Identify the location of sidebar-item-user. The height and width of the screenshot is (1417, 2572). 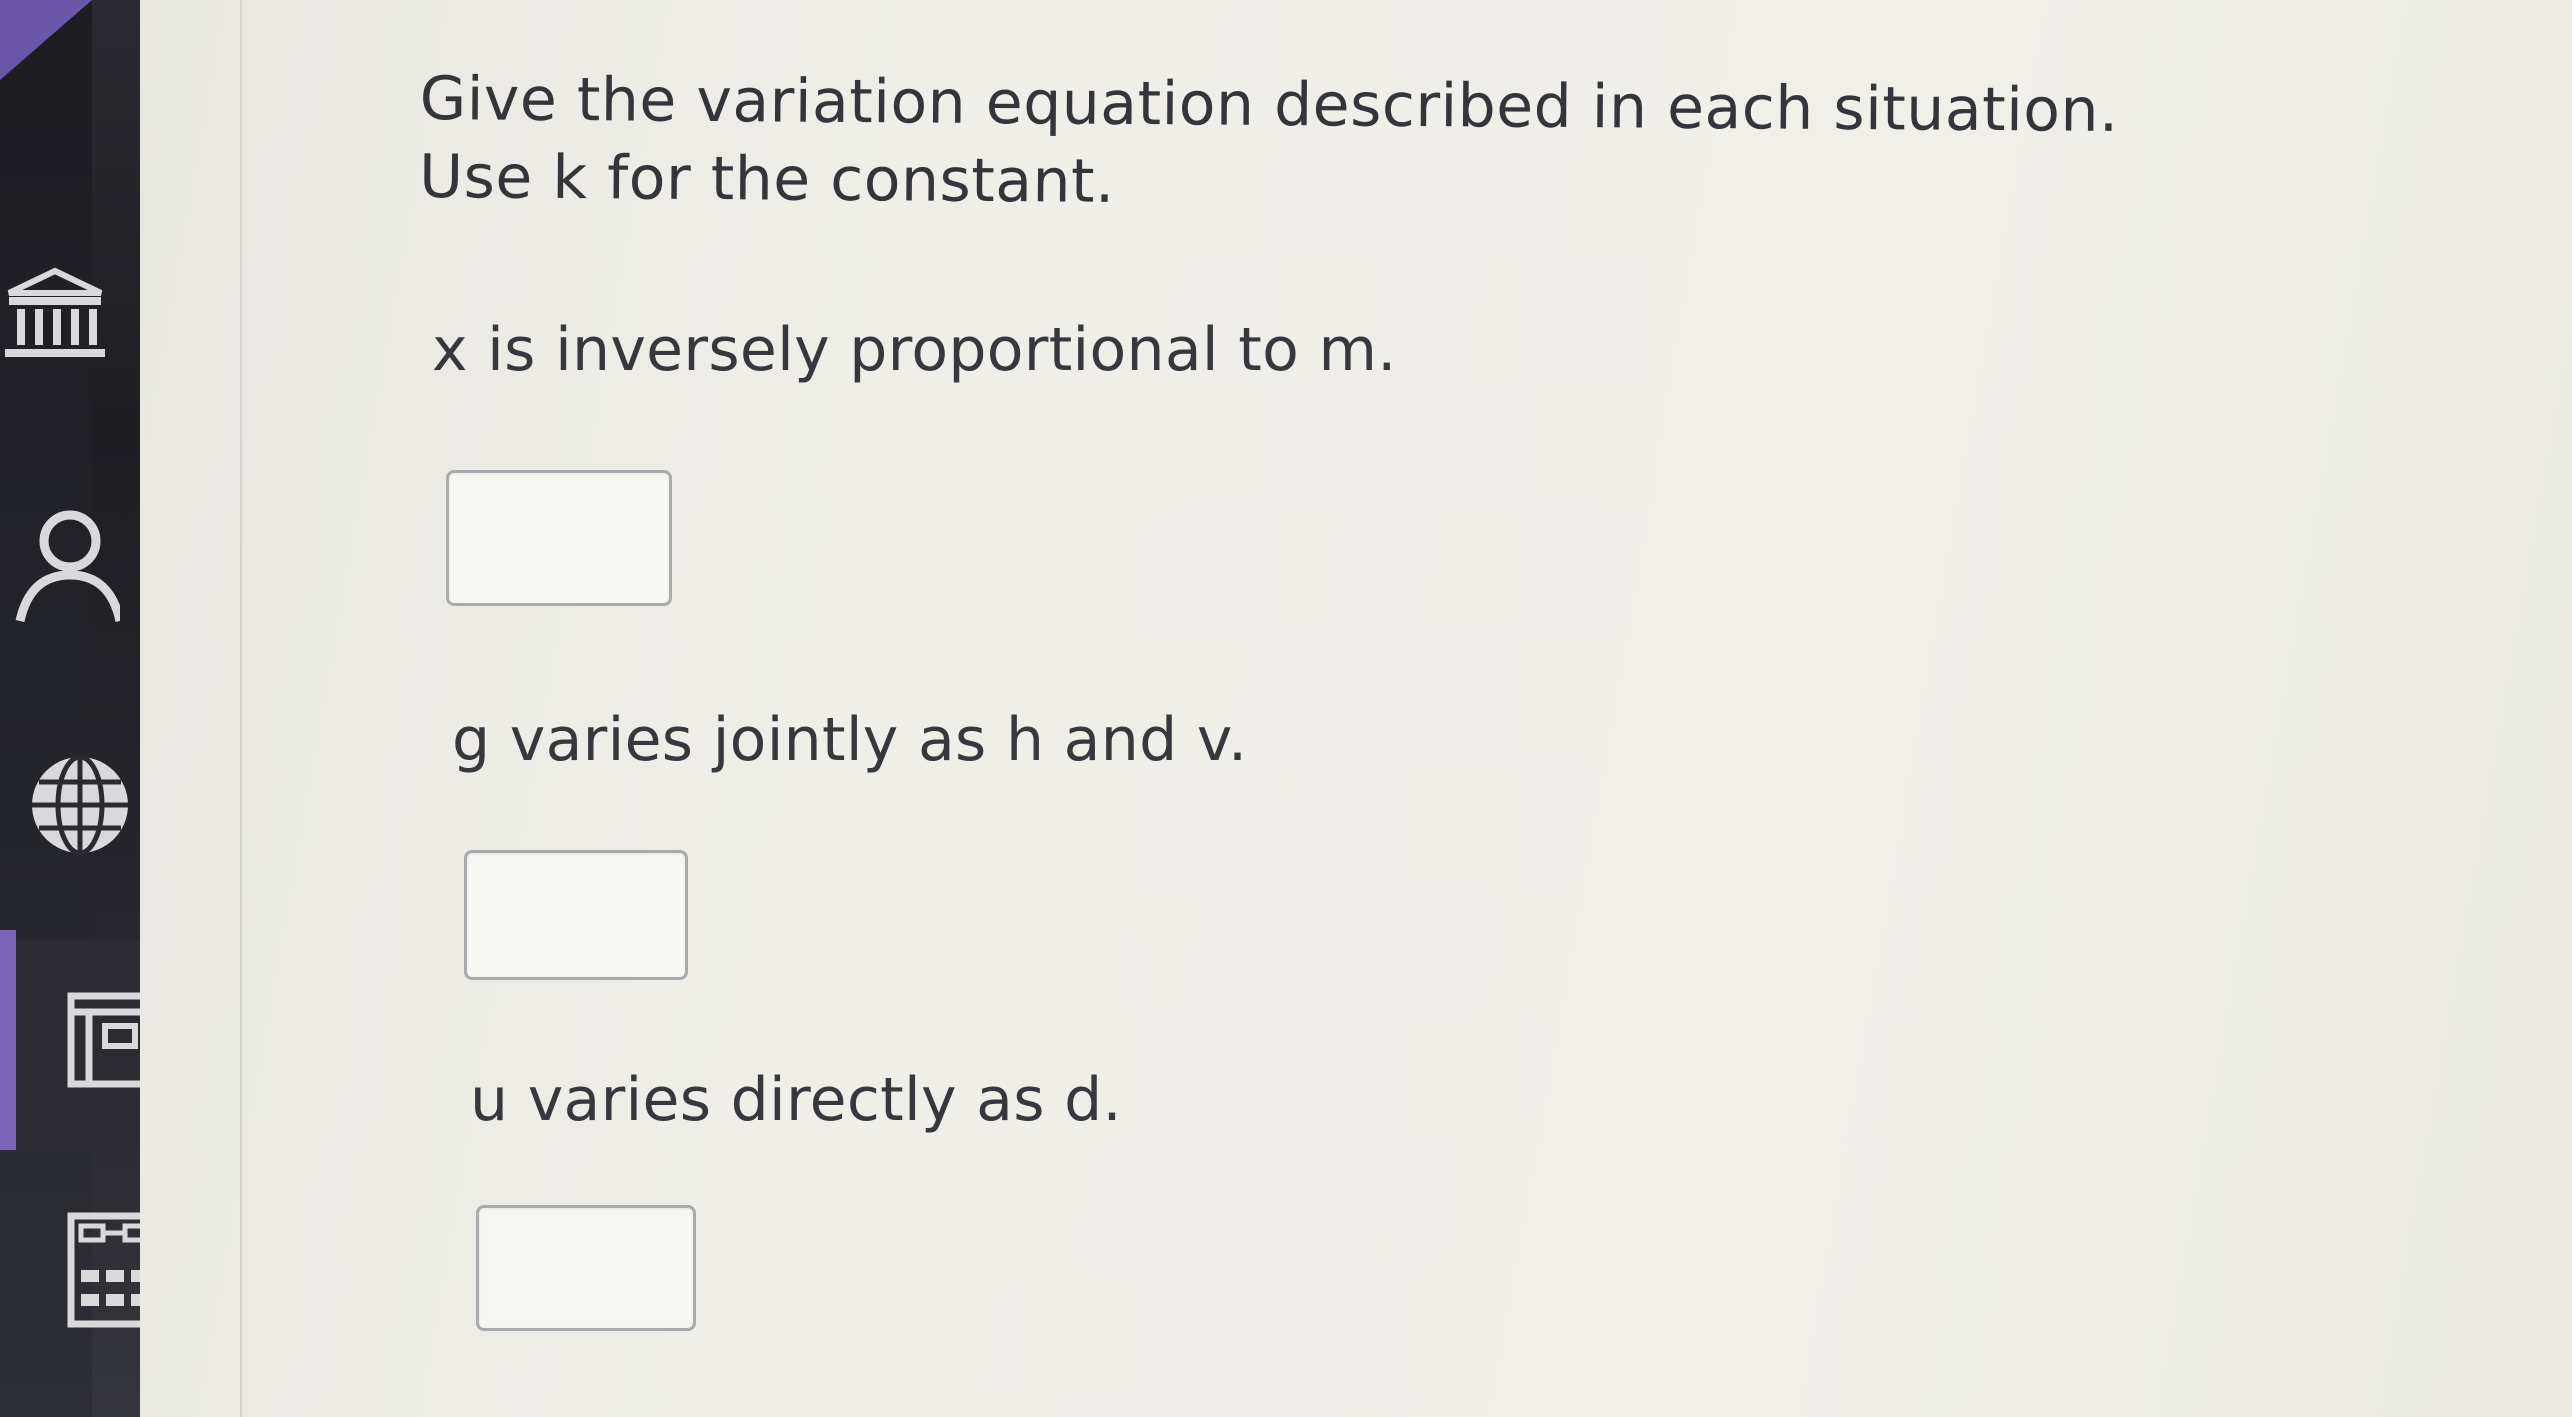
(65, 565).